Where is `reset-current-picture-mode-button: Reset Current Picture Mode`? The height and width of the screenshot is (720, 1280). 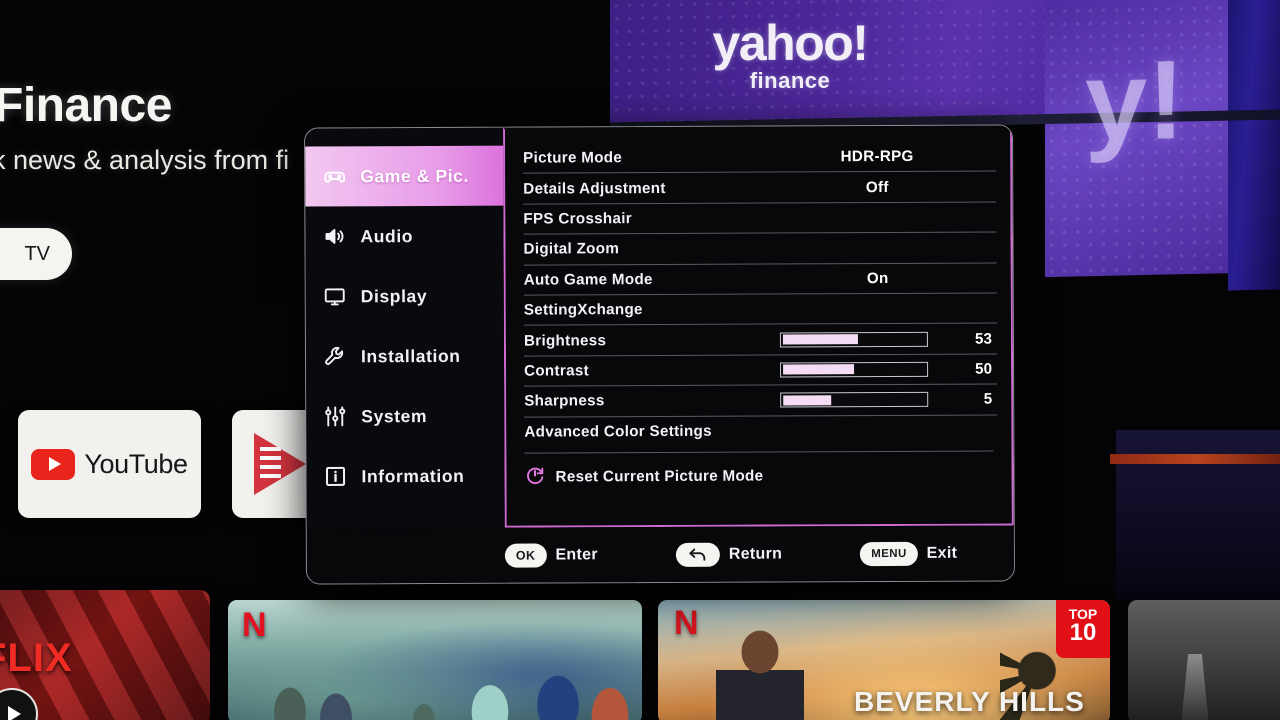
reset-current-picture-mode-button: Reset Current Picture Mode is located at coordinates (758, 472).